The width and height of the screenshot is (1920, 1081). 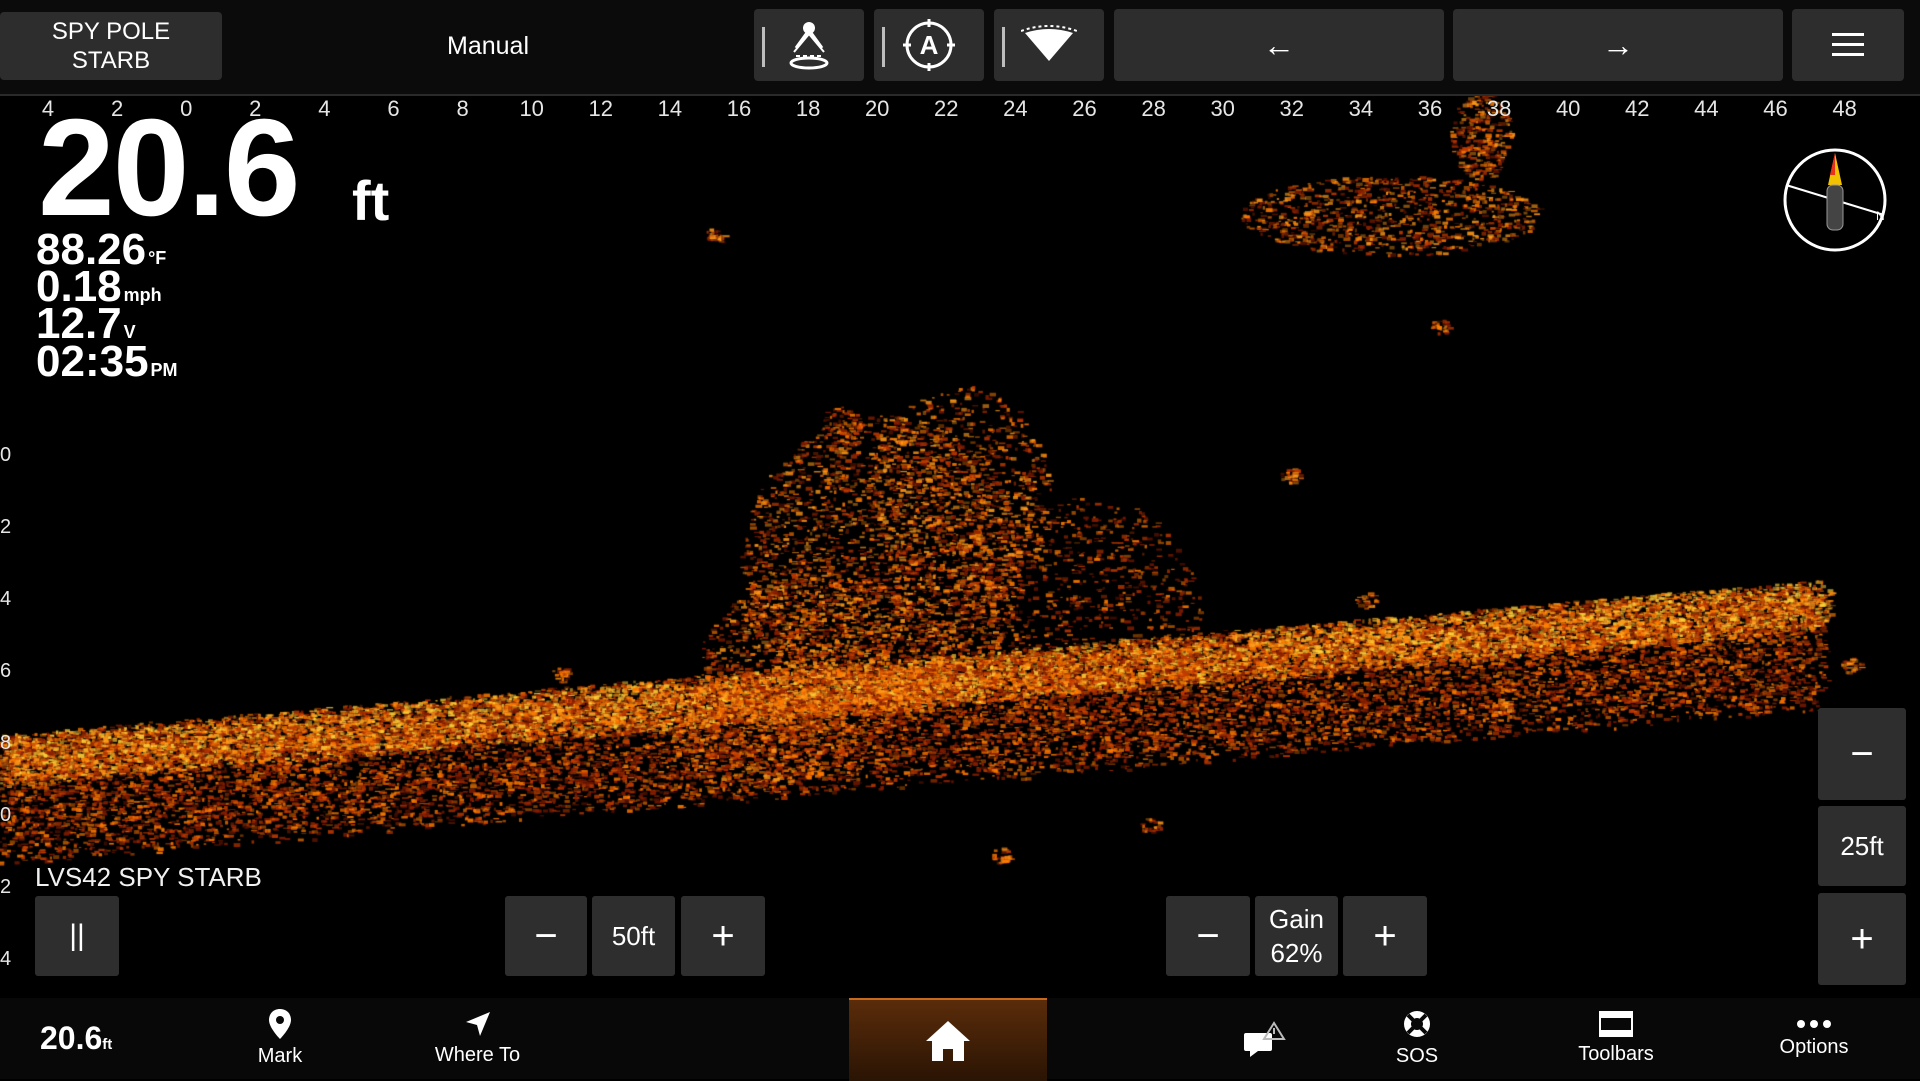 I want to click on more-dots-icon, so click(x=1814, y=1024).